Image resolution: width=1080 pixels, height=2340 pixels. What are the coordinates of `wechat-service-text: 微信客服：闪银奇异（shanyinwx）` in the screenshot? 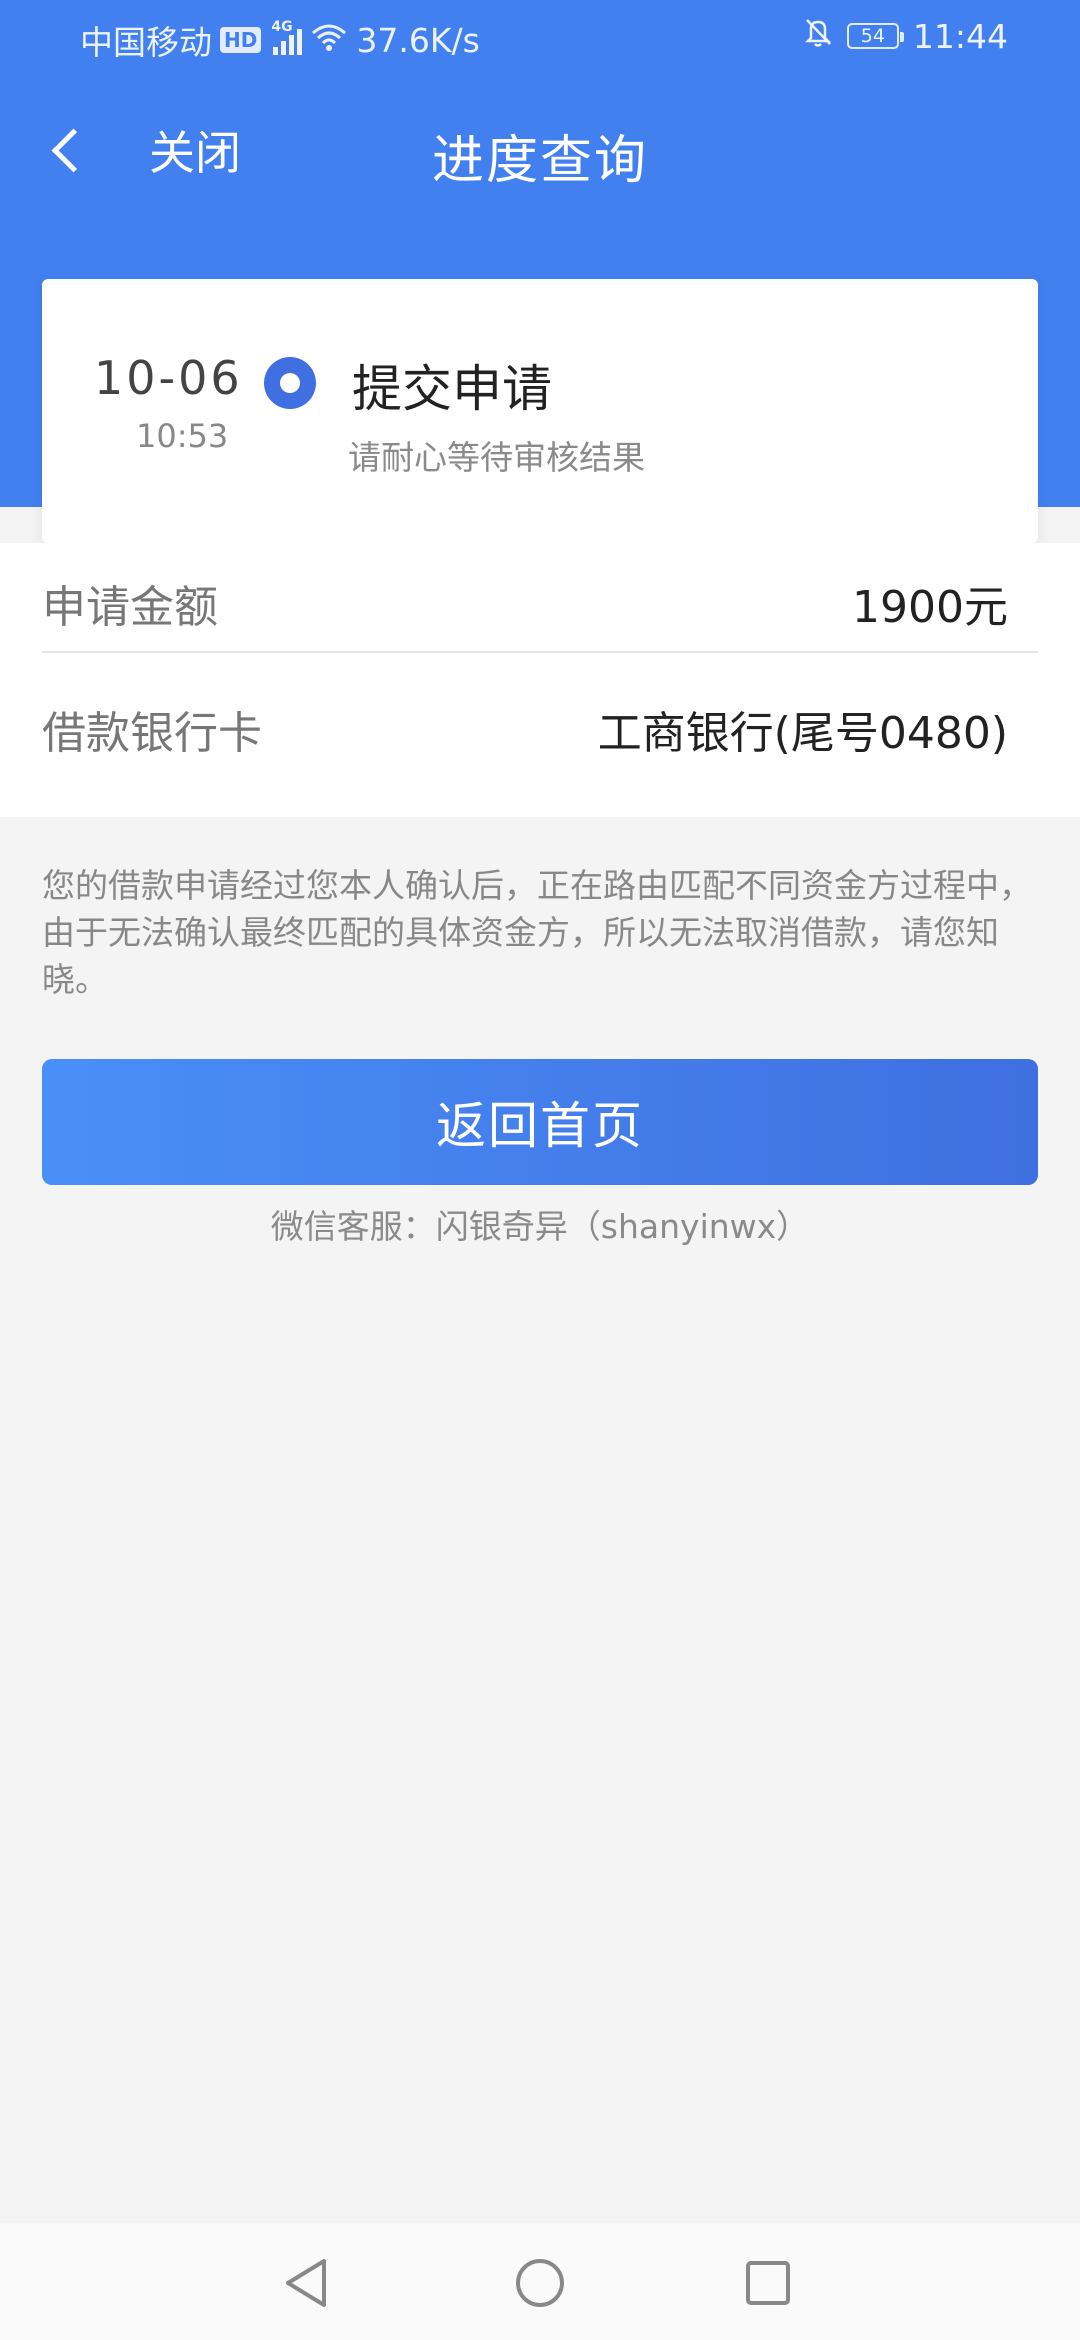 It's located at (540, 1226).